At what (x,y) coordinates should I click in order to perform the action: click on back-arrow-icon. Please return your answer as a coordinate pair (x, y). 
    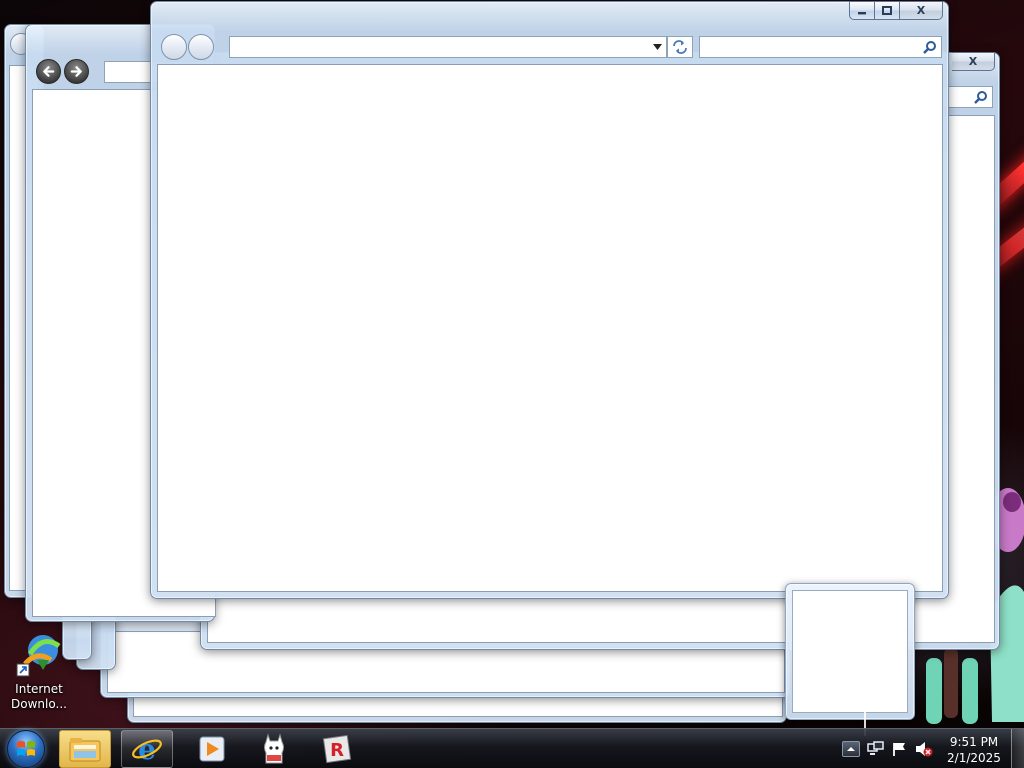
    Looking at the image, I should click on (49, 71).